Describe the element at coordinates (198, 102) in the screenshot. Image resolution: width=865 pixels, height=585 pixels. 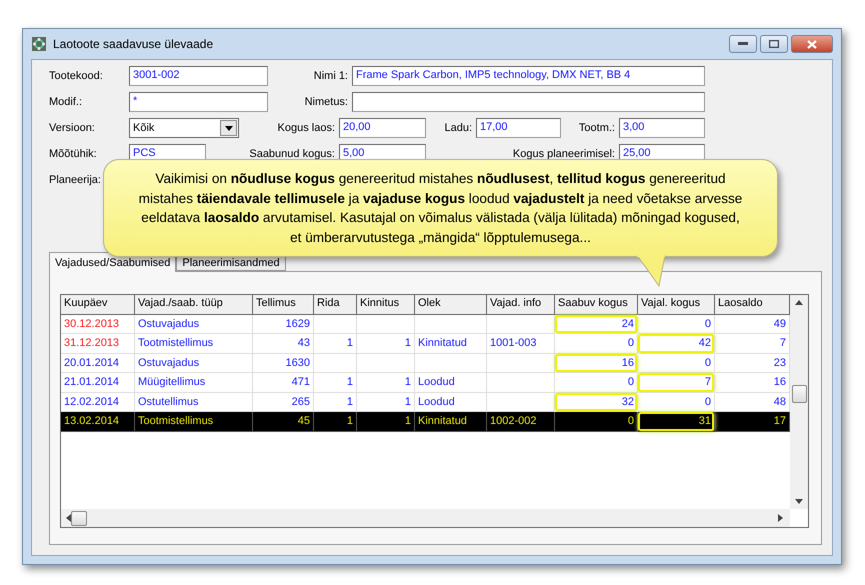
I see `input-field: *` at that location.